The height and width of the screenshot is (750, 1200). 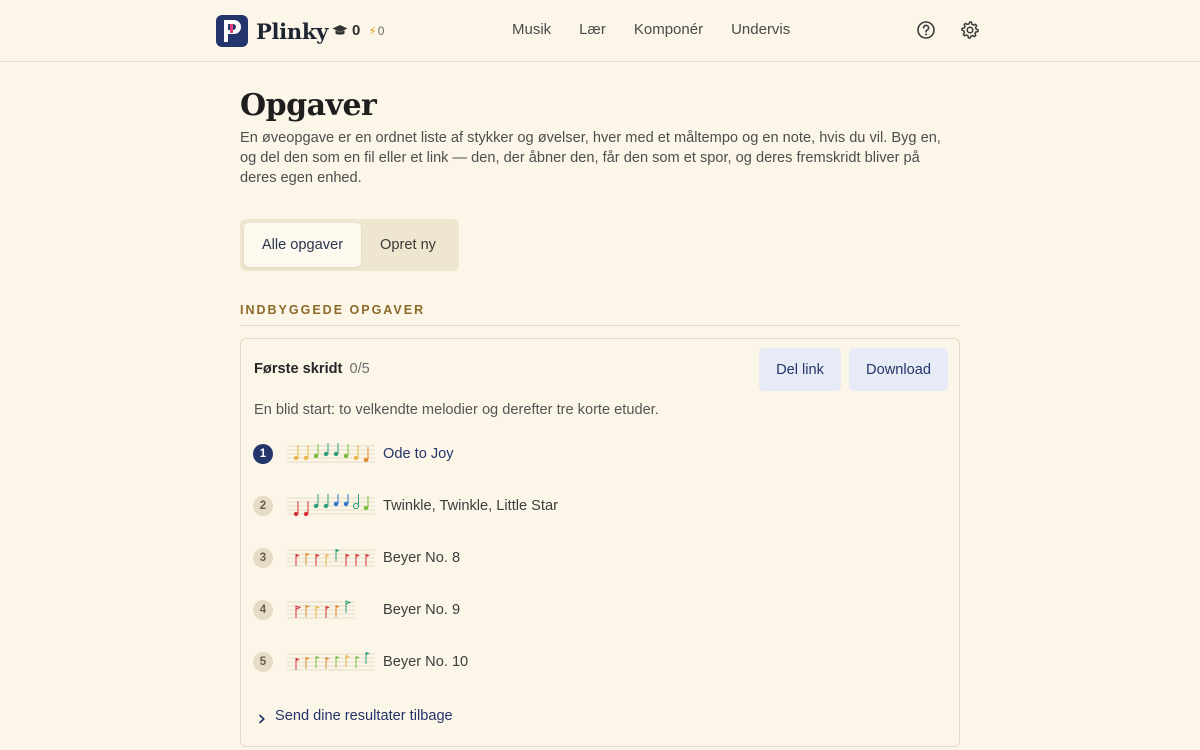 What do you see at coordinates (263, 506) in the screenshot?
I see `item-number: 2` at bounding box center [263, 506].